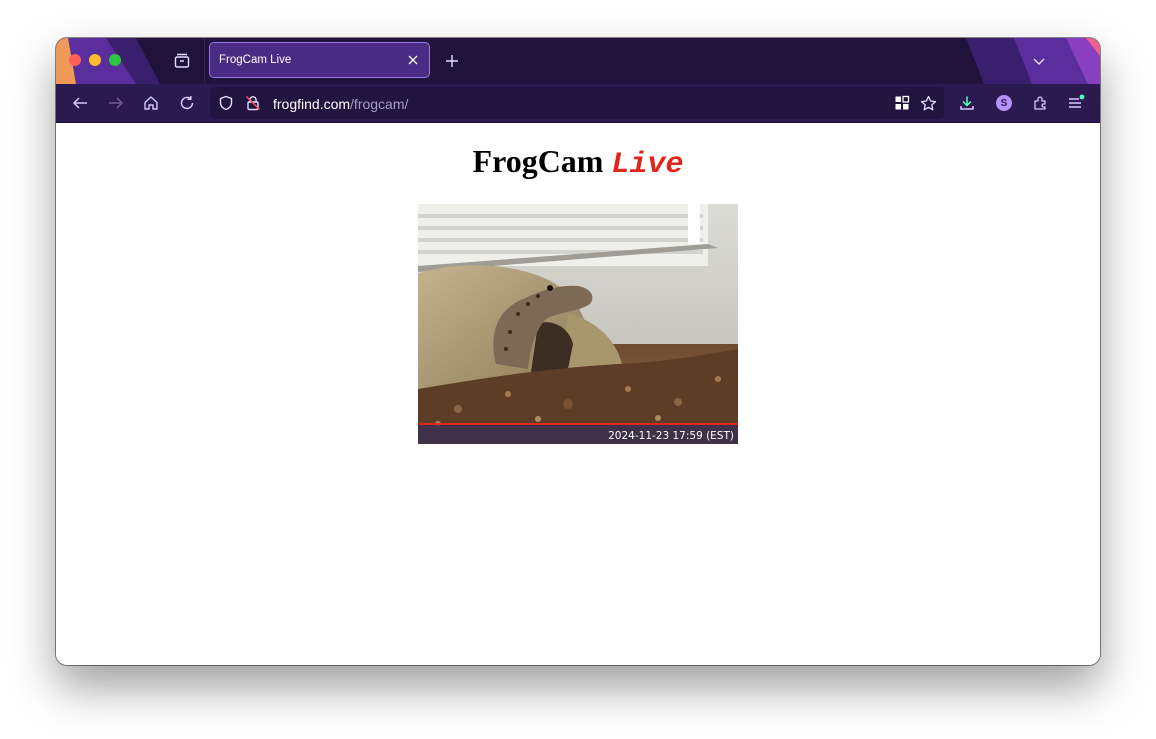  Describe the element at coordinates (379, 104) in the screenshot. I see `url-path: /frogcam/` at that location.